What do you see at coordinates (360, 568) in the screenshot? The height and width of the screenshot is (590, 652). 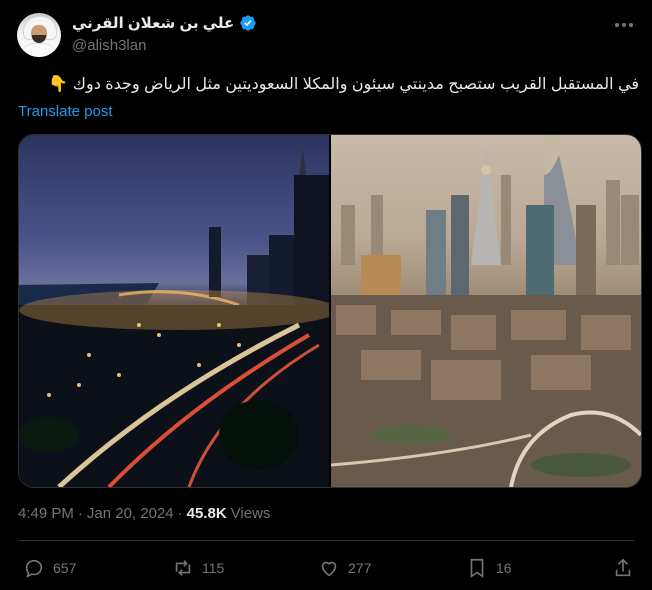 I see `like-count: 277` at bounding box center [360, 568].